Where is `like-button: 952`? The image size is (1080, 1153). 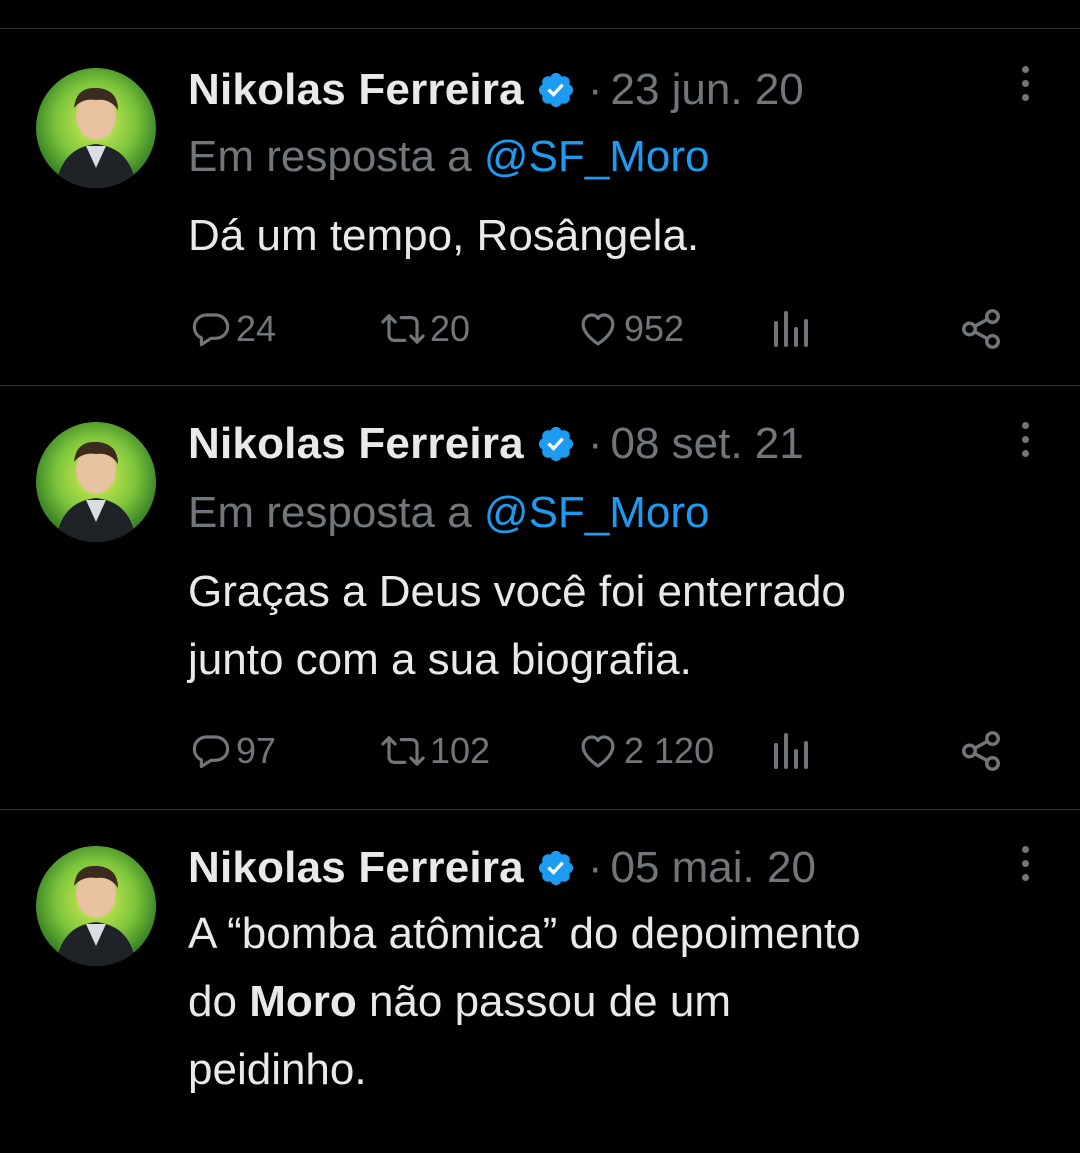 like-button: 952 is located at coordinates (630, 329).